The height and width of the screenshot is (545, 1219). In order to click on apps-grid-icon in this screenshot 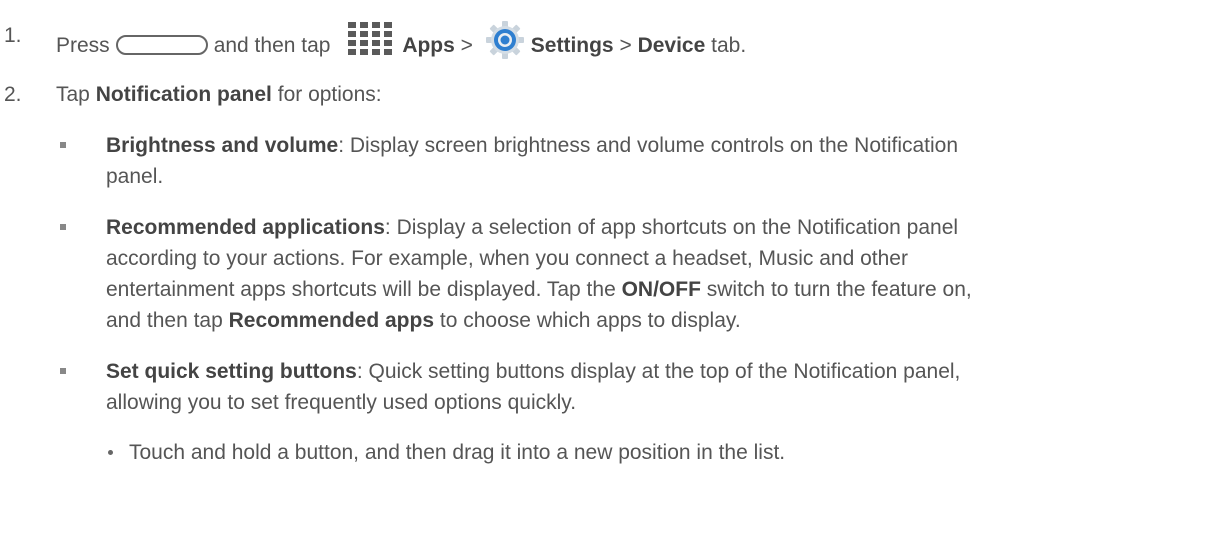, I will do `click(370, 38)`.